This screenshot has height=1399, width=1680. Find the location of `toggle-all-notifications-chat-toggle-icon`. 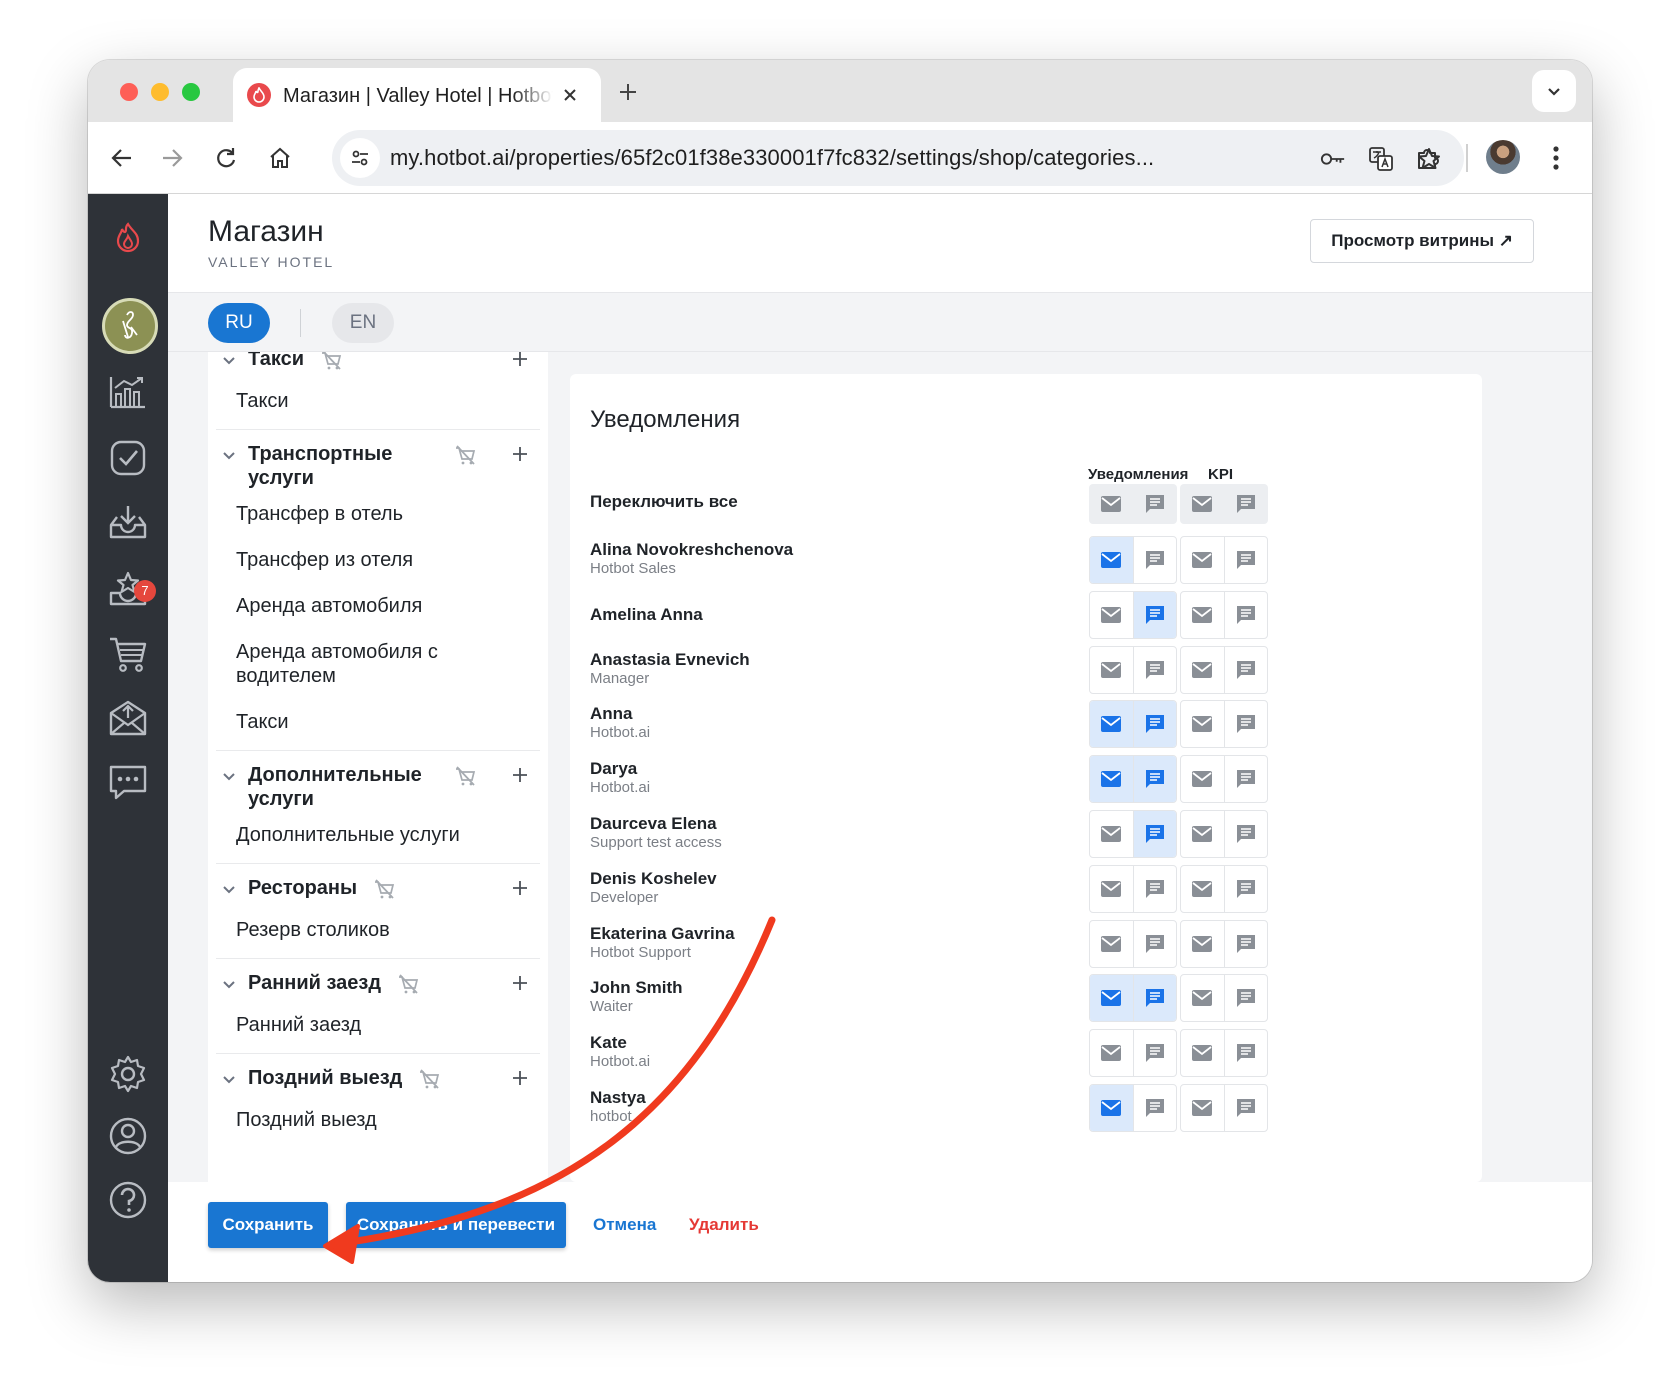

toggle-all-notifications-chat-toggle-icon is located at coordinates (1155, 504).